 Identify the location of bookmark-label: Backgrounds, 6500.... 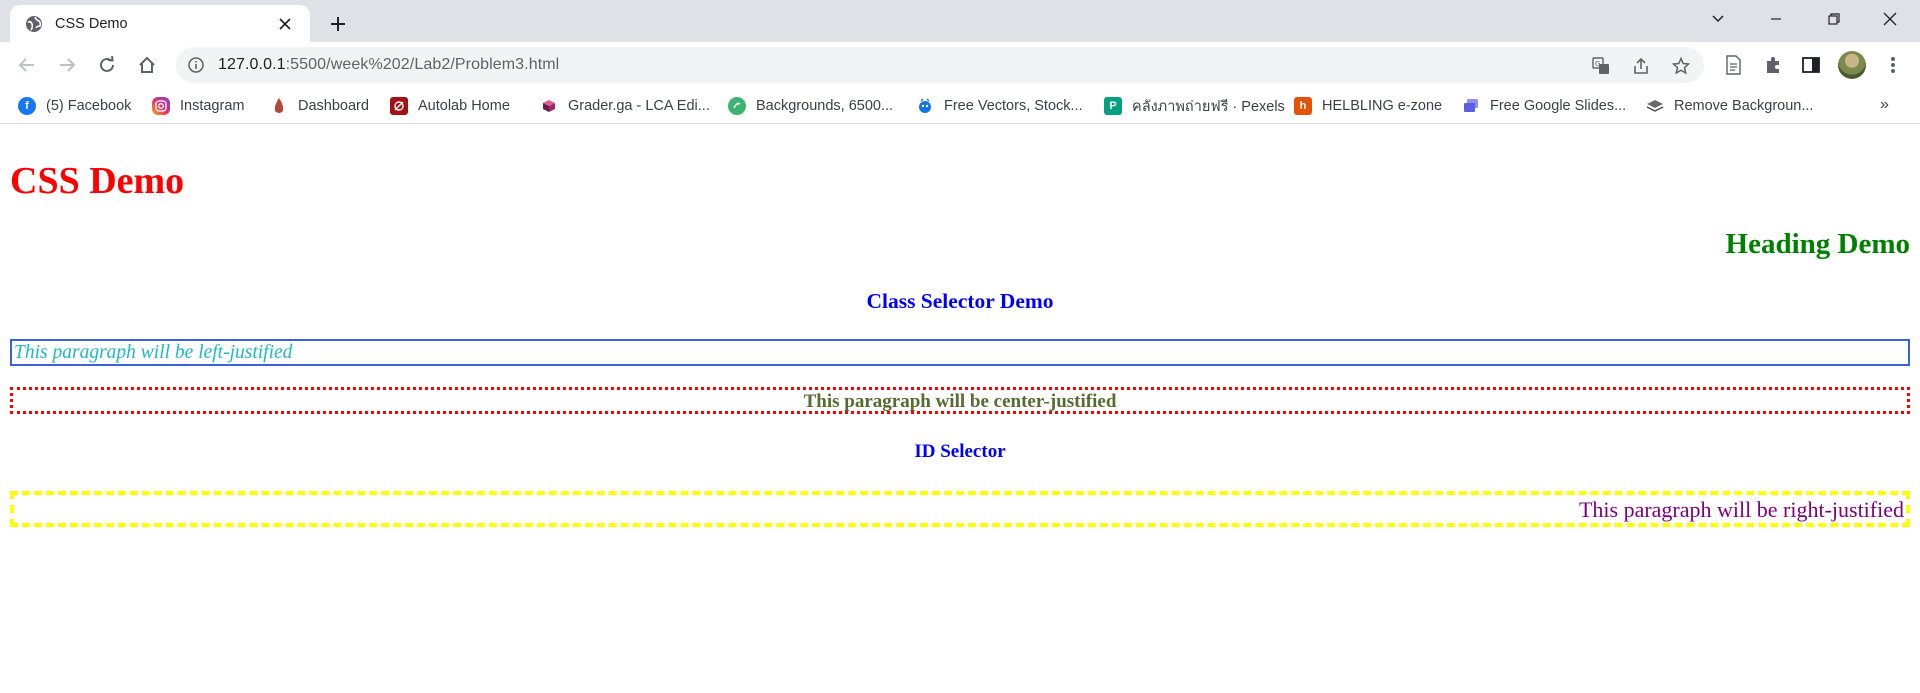
(825, 106).